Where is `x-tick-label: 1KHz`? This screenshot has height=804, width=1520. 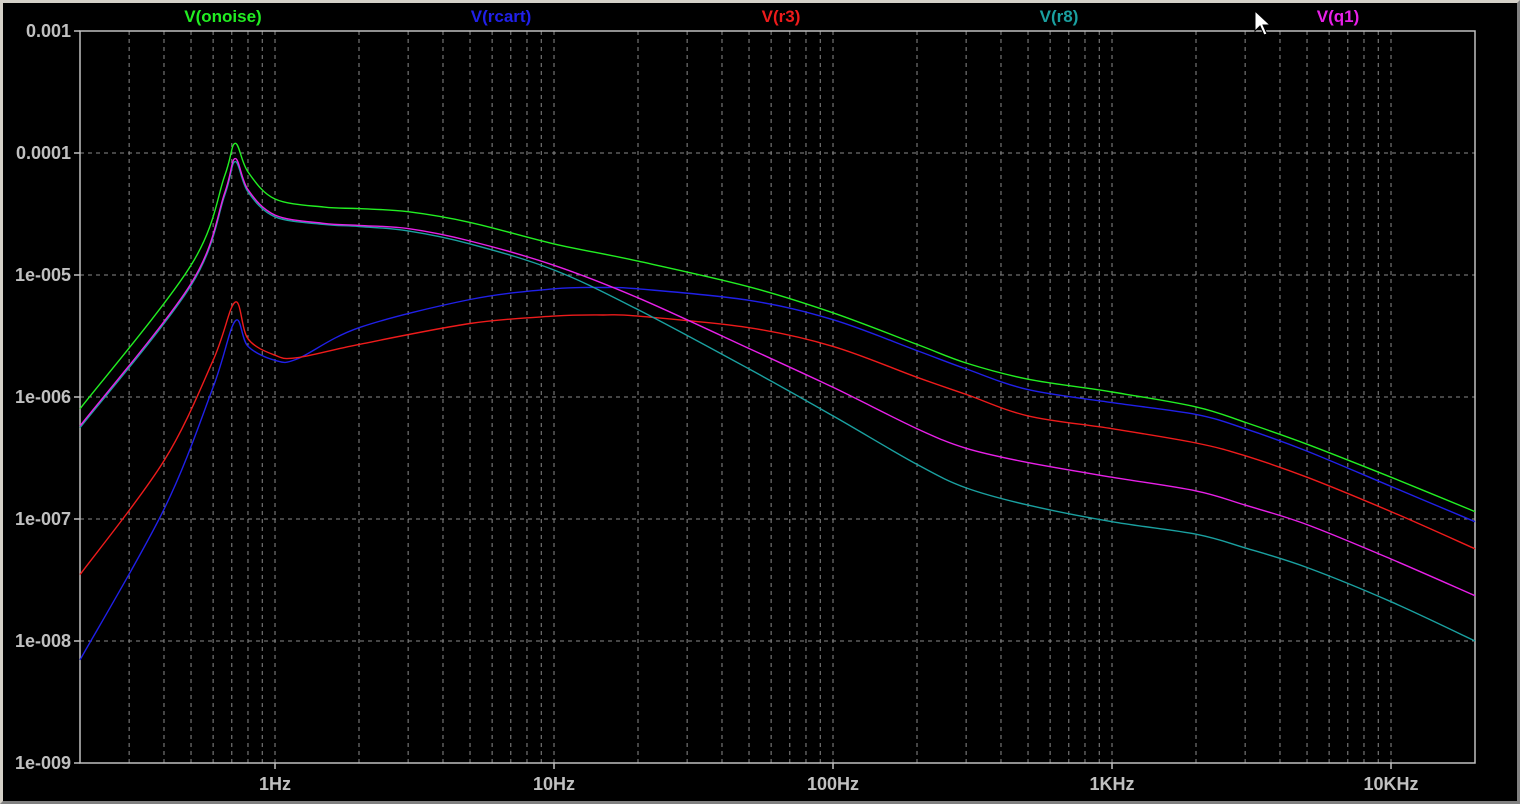
x-tick-label: 1KHz is located at coordinates (1112, 784).